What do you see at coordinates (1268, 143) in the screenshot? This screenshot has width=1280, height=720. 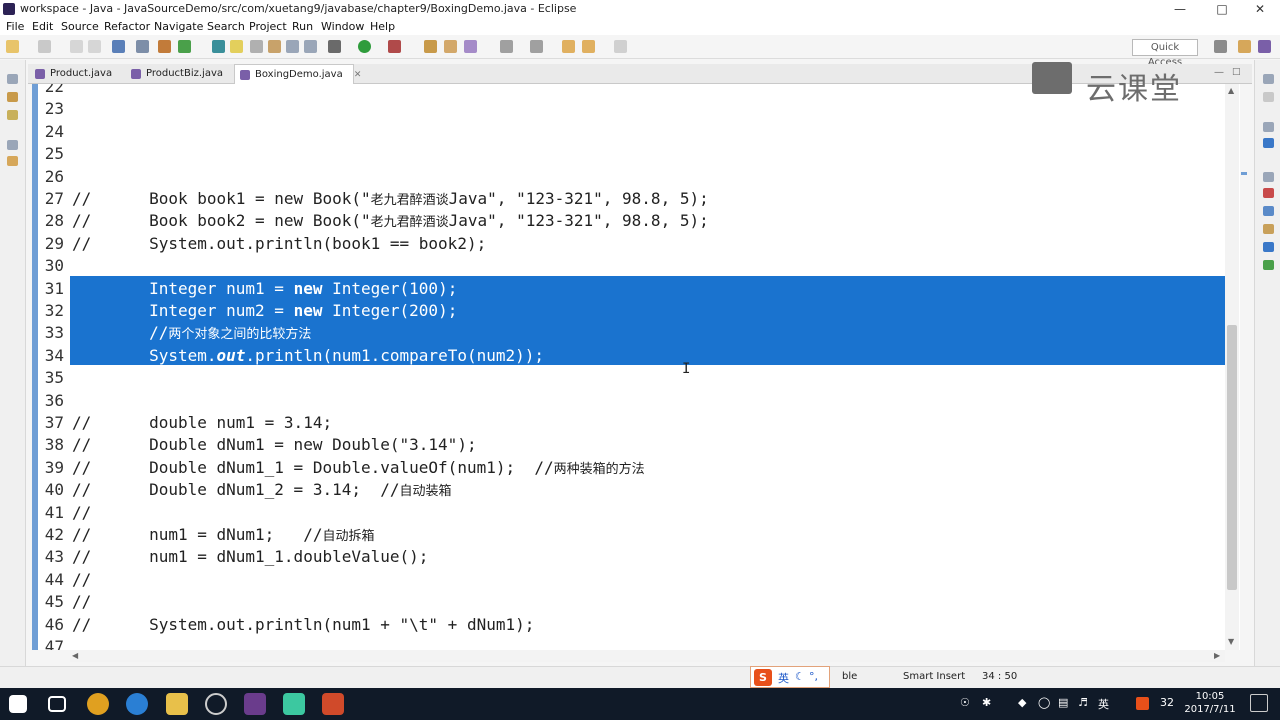 I see `outline-icon` at bounding box center [1268, 143].